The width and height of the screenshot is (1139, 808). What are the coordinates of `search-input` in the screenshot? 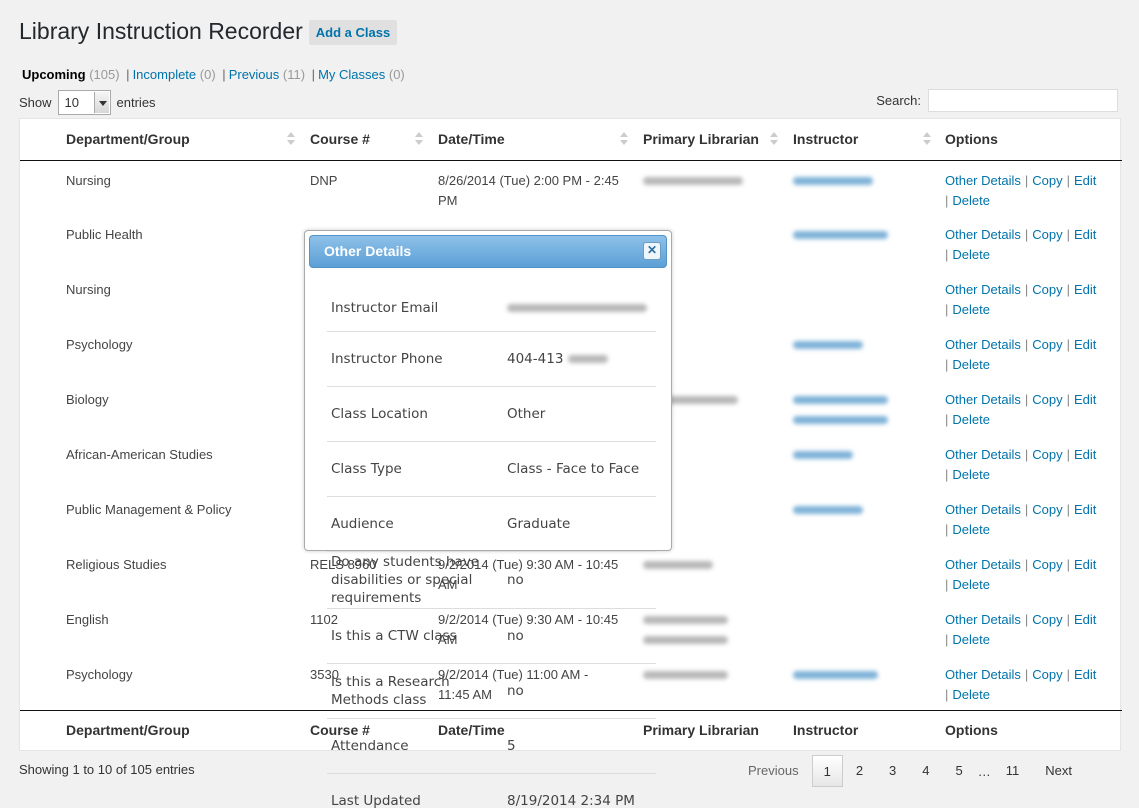 It's located at (1023, 100).